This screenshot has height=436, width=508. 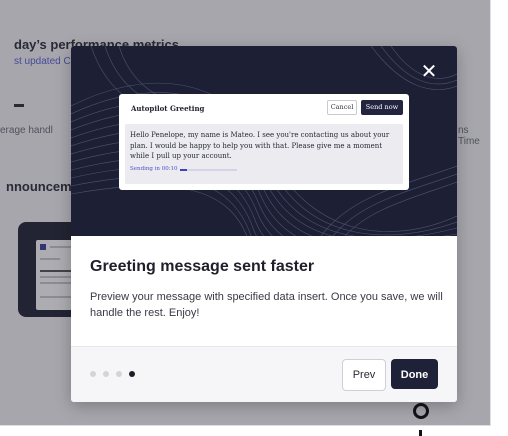 I want to click on preview-title: Autopilot Greeting, so click(x=168, y=108).